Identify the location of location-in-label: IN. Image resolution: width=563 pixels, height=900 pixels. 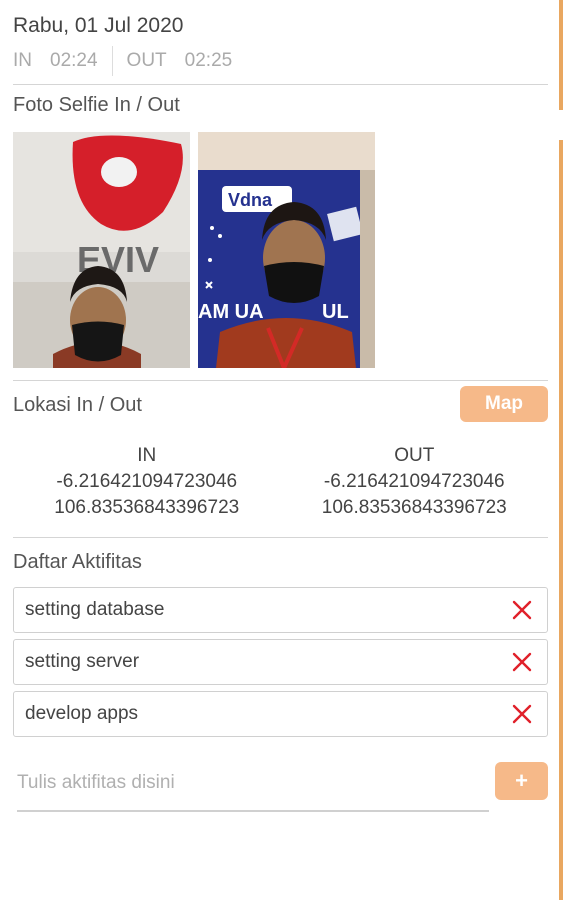
(147, 455).